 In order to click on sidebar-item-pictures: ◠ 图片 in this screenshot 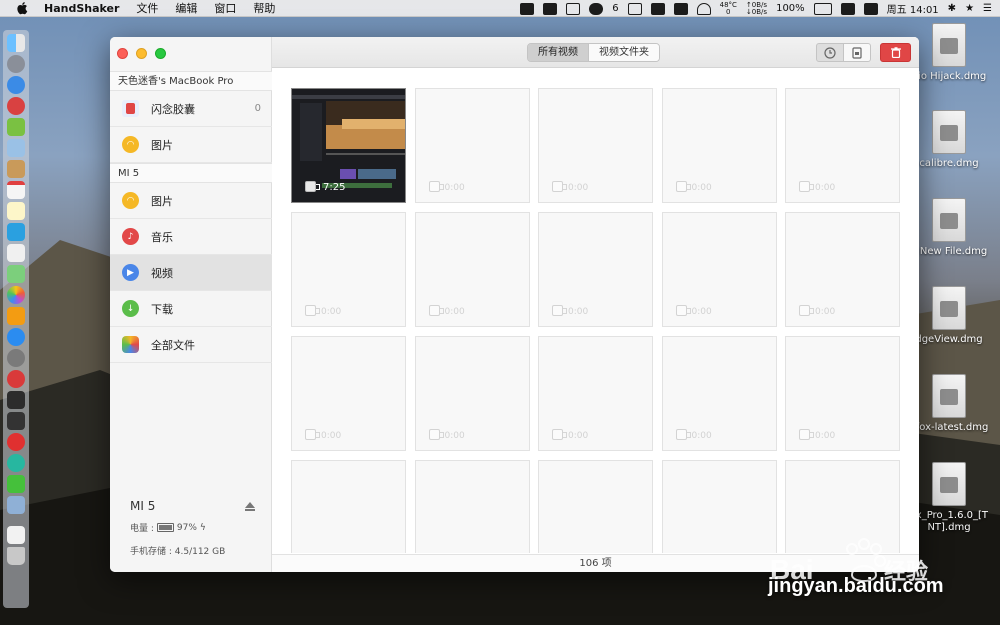, I will do `click(191, 201)`.